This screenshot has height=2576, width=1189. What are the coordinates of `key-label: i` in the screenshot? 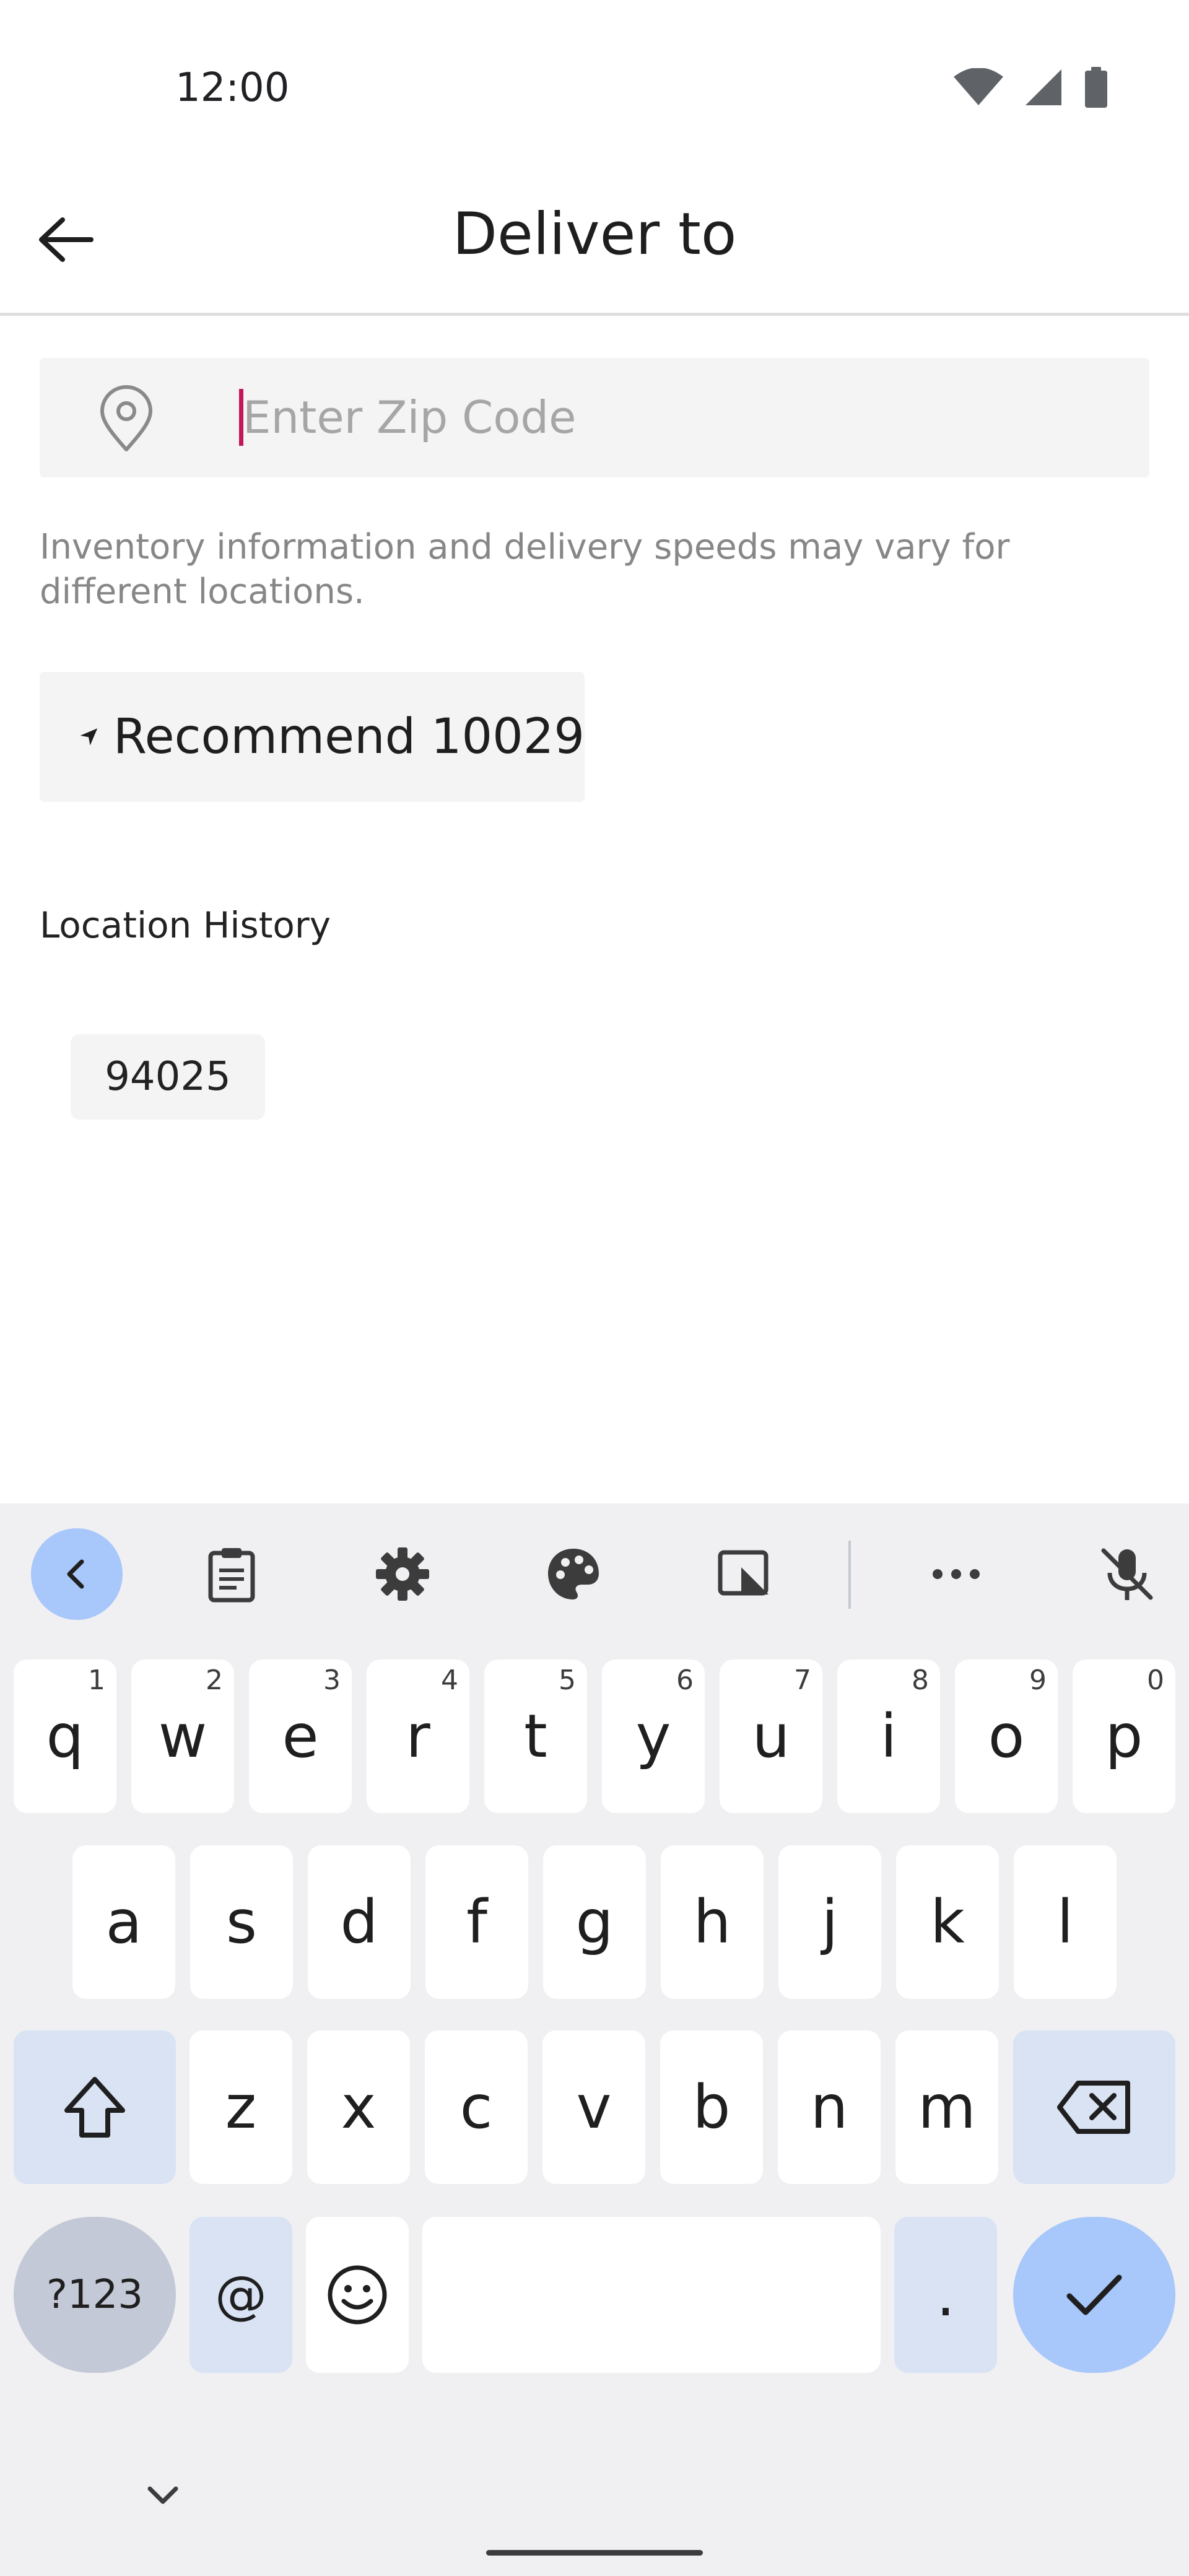 It's located at (888, 1736).